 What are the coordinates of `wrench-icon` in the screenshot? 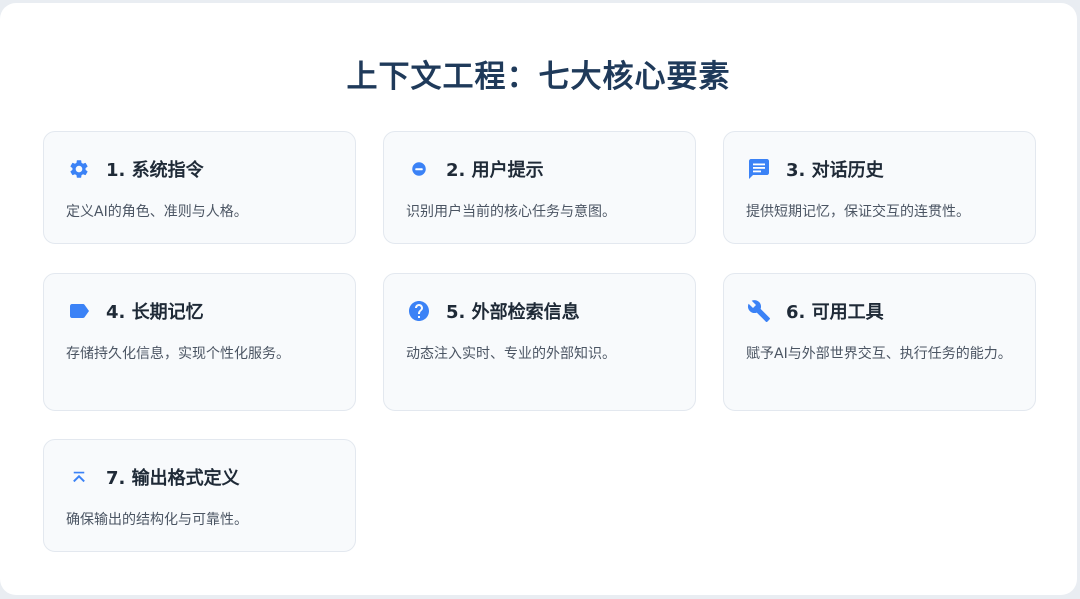 It's located at (759, 311).